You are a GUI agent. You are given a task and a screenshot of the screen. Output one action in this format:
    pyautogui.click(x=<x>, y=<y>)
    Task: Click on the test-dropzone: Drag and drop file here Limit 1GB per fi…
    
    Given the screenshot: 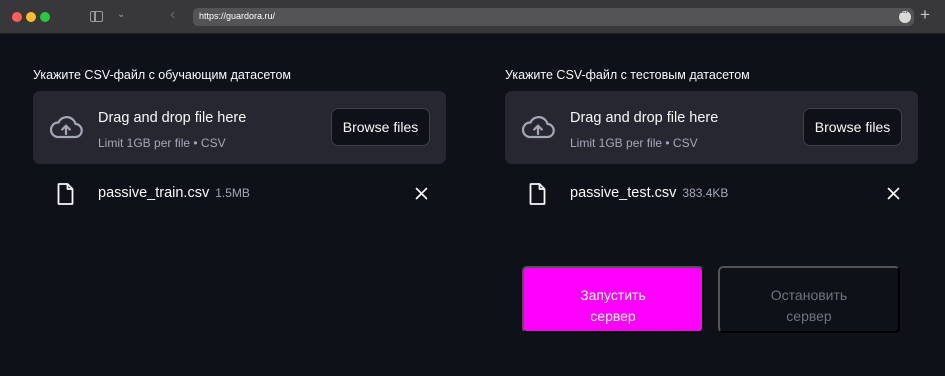 What is the action you would take?
    pyautogui.click(x=711, y=127)
    